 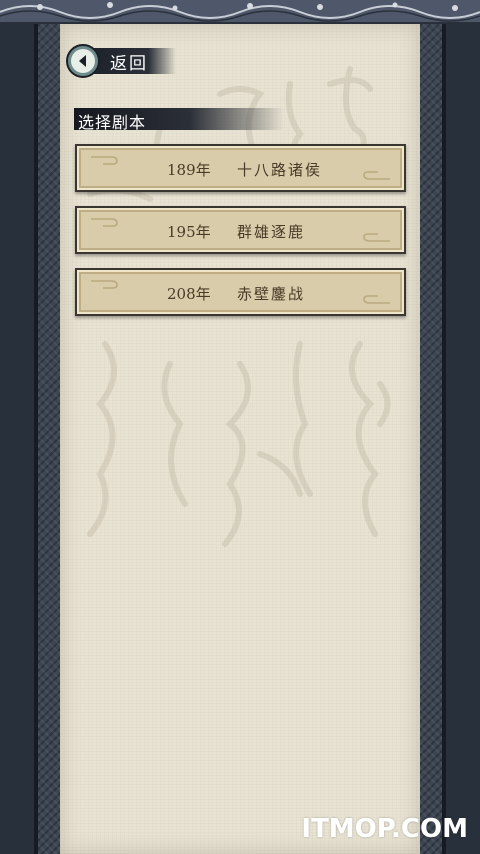 I want to click on back-button: 返回, so click(x=121, y=61).